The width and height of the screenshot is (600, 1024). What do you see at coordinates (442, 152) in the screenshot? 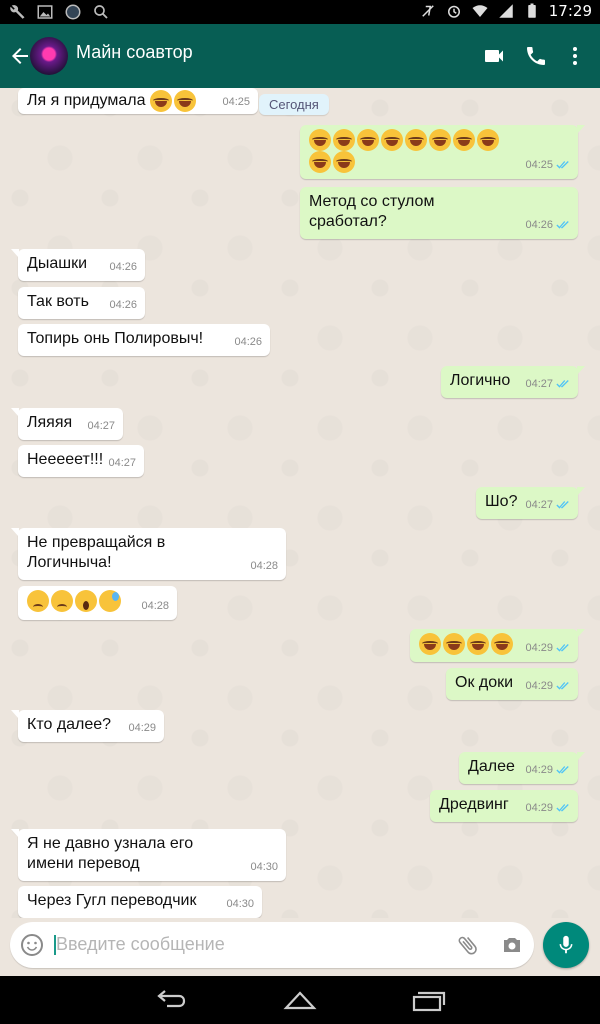
I see `message-outgoing: 04:25` at bounding box center [442, 152].